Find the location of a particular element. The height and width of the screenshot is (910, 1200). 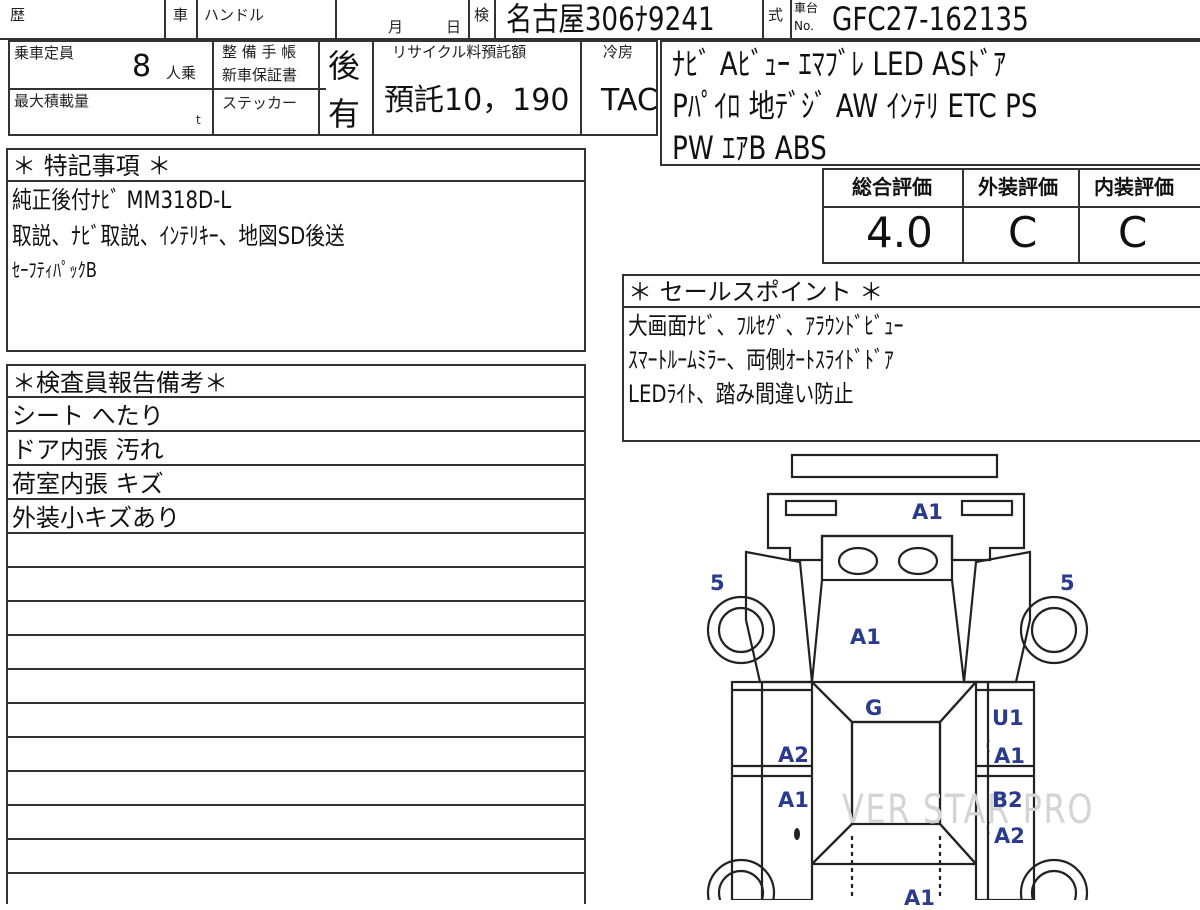

damage-right-rear-door-2: A2 is located at coordinates (1009, 836).